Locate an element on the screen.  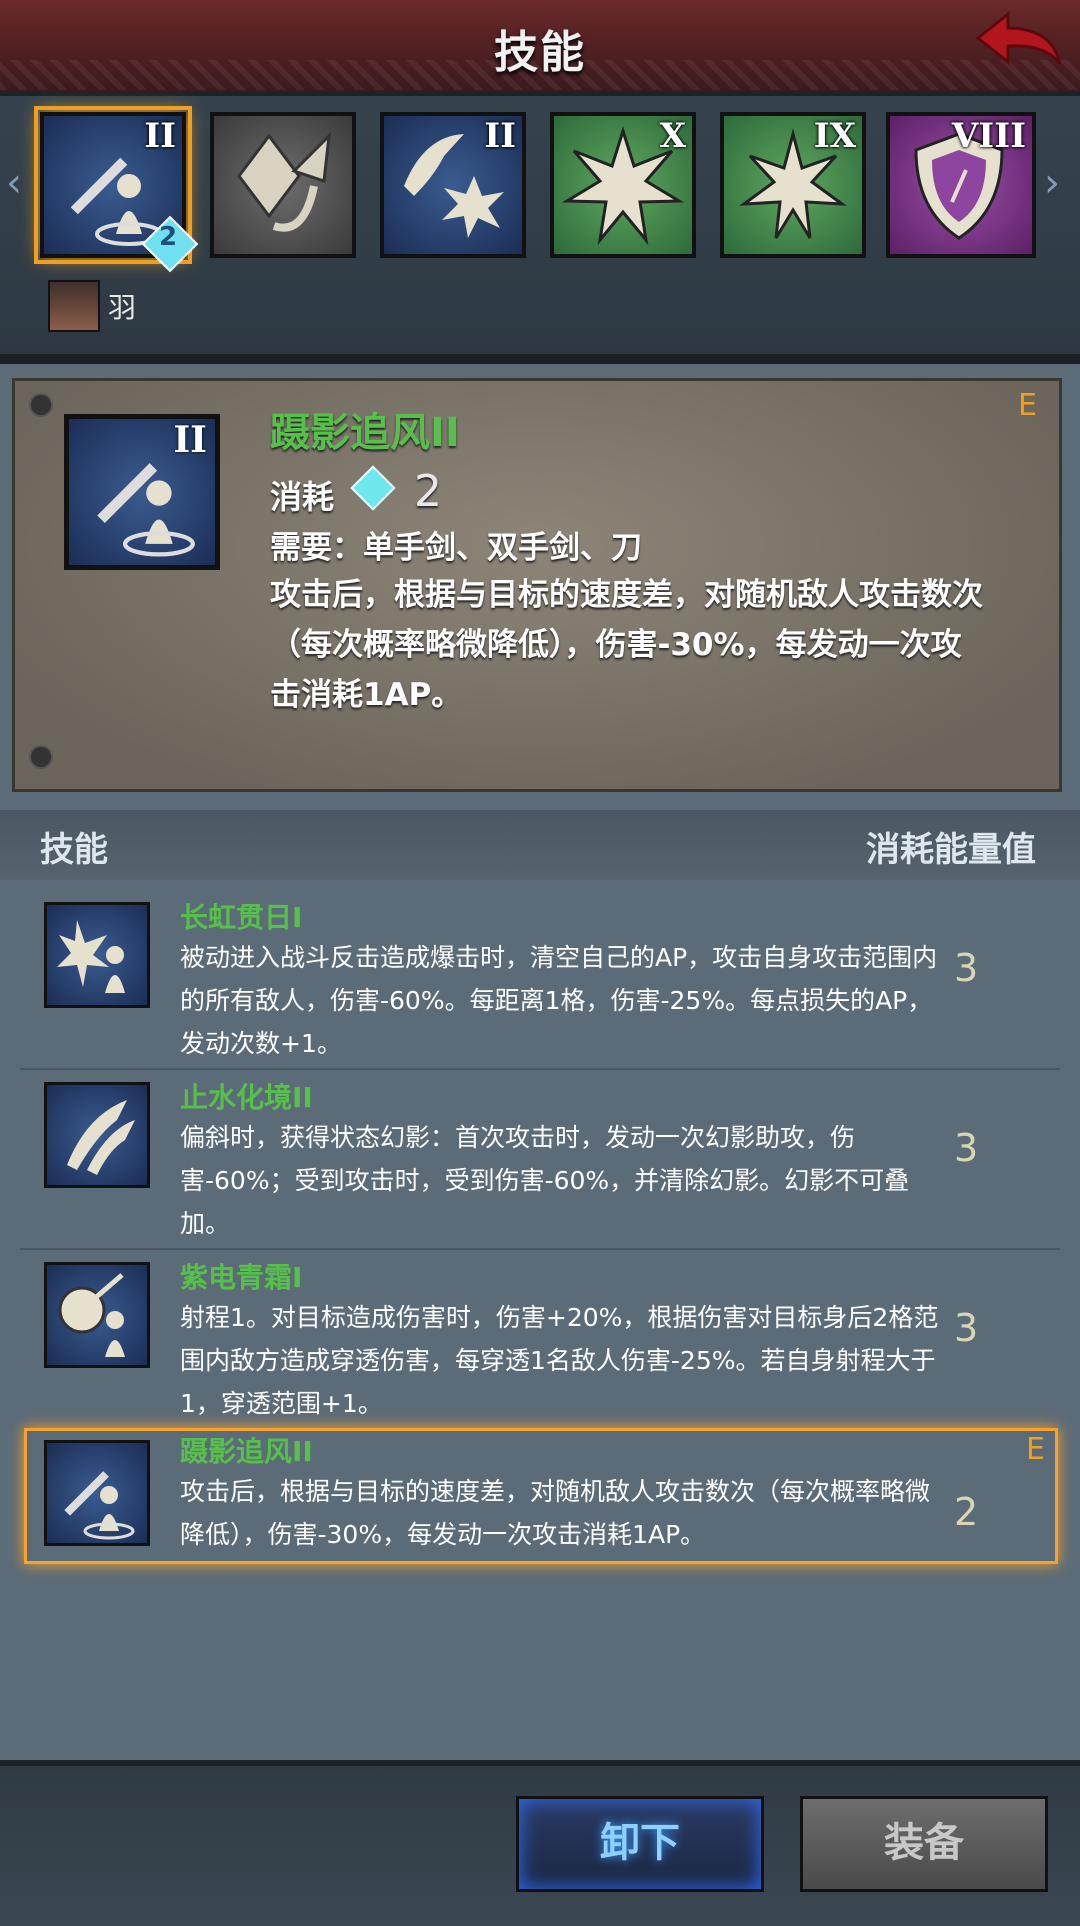
back-arrow-icon is located at coordinates (1018, 38).